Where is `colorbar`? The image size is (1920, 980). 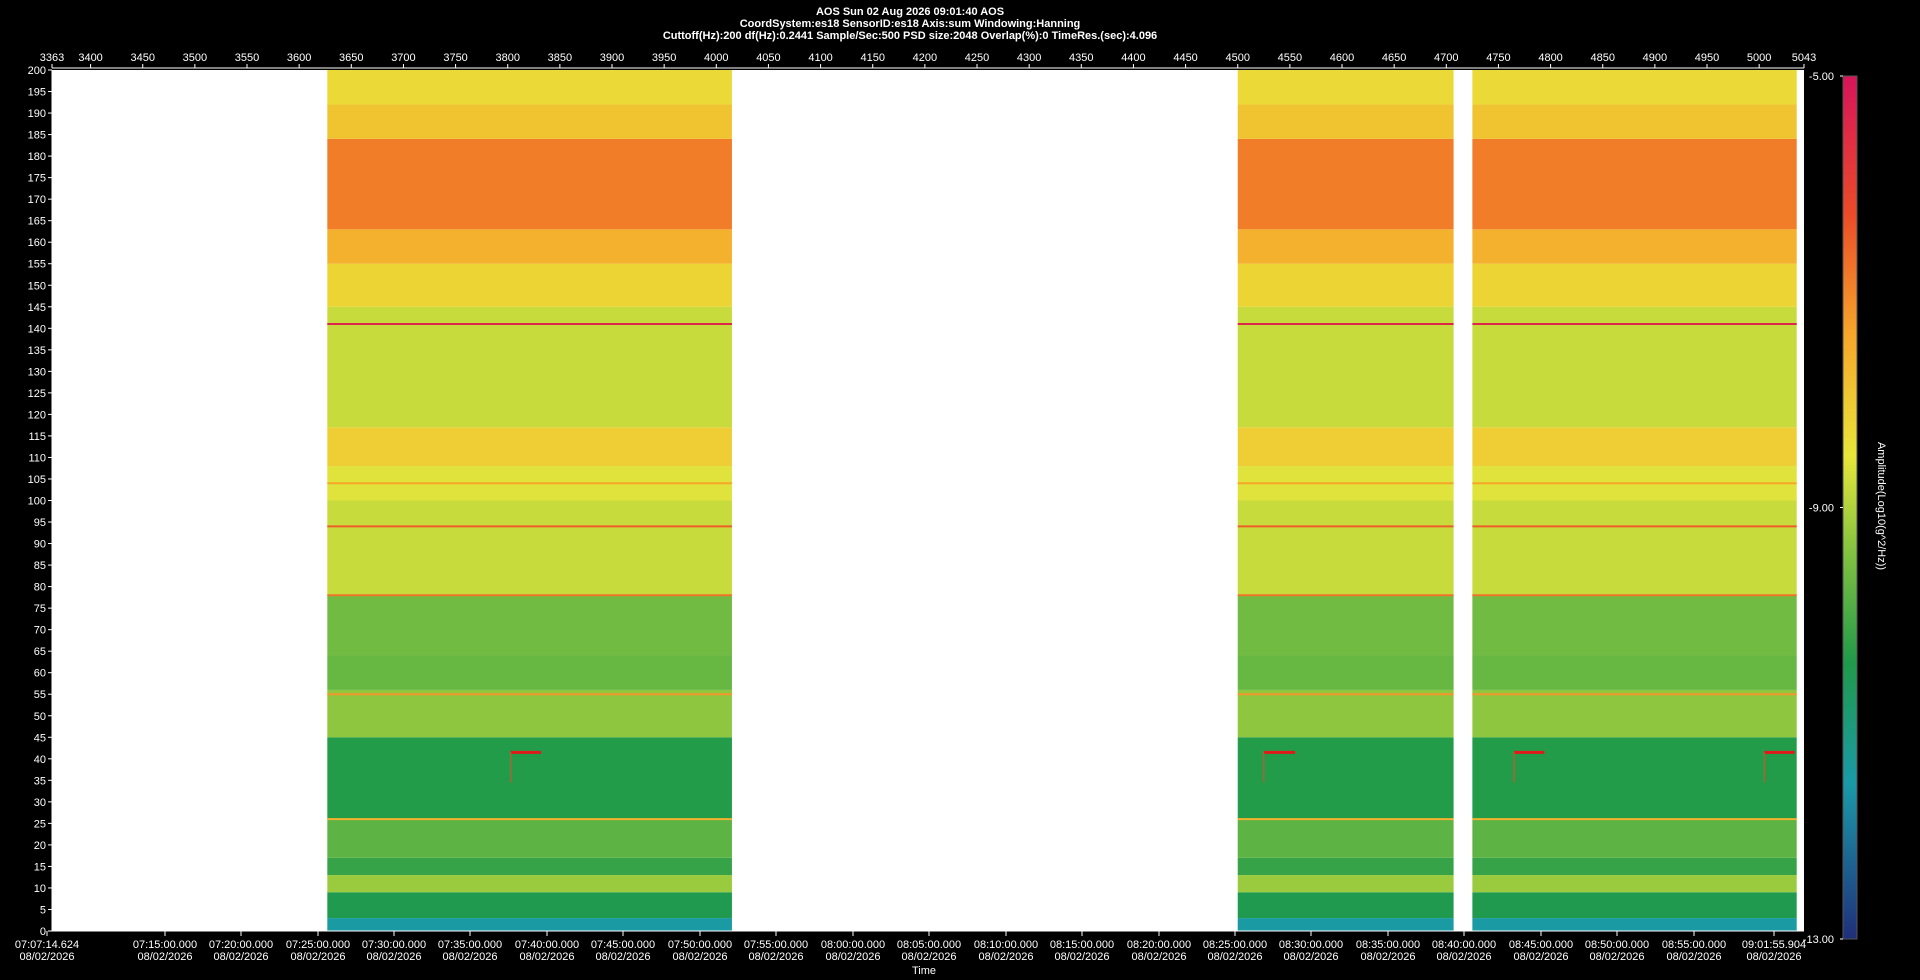 colorbar is located at coordinates (1850, 507).